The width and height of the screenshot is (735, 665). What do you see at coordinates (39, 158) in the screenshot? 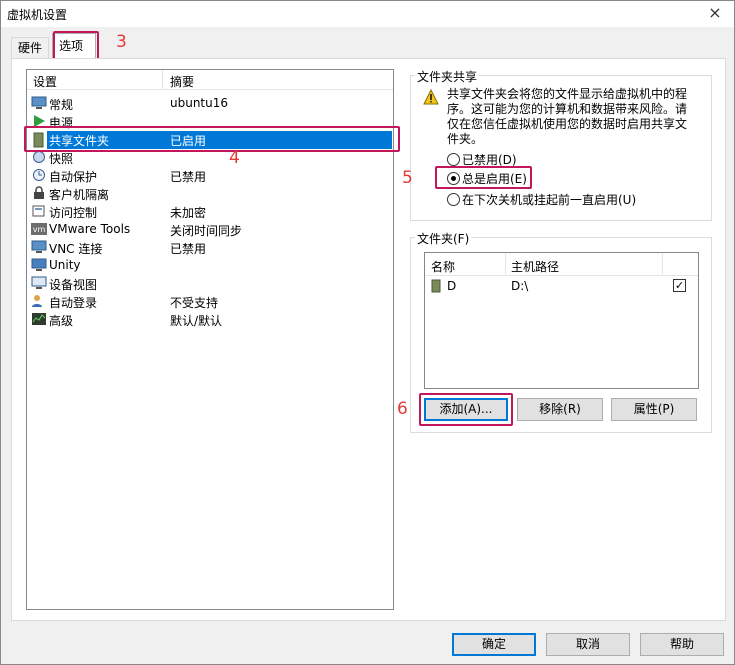
I see `snapshot-icon` at bounding box center [39, 158].